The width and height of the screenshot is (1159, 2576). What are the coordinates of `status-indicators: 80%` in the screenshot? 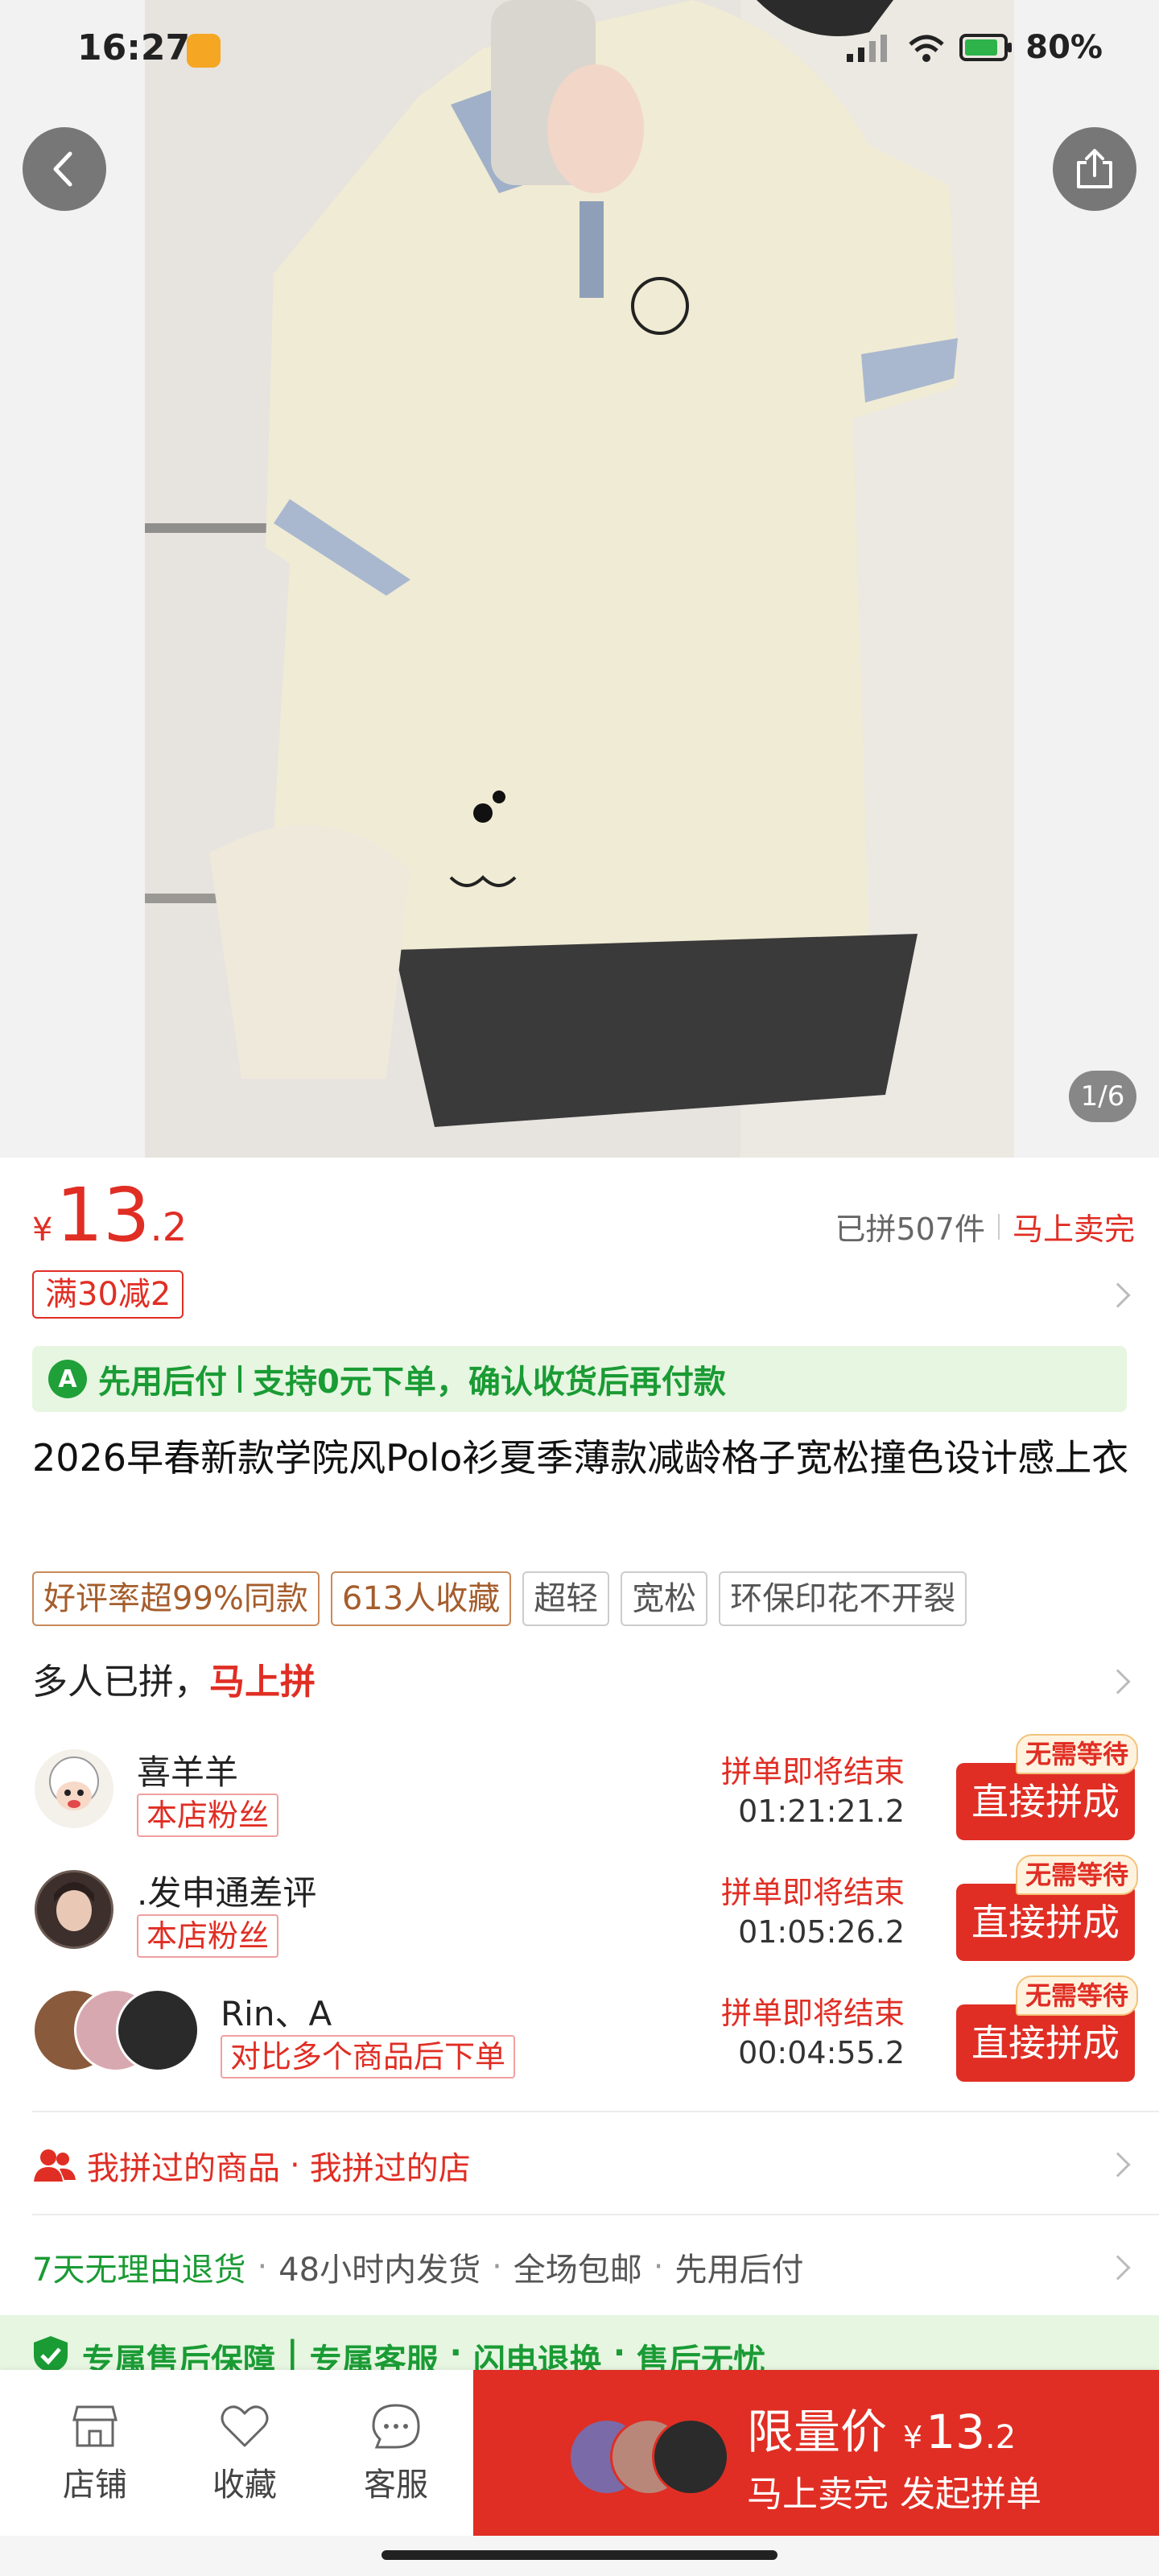 It's located at (974, 47).